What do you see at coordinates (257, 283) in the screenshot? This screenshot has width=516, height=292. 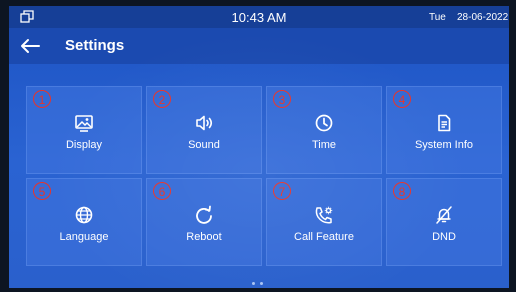 I see `page-indicator` at bounding box center [257, 283].